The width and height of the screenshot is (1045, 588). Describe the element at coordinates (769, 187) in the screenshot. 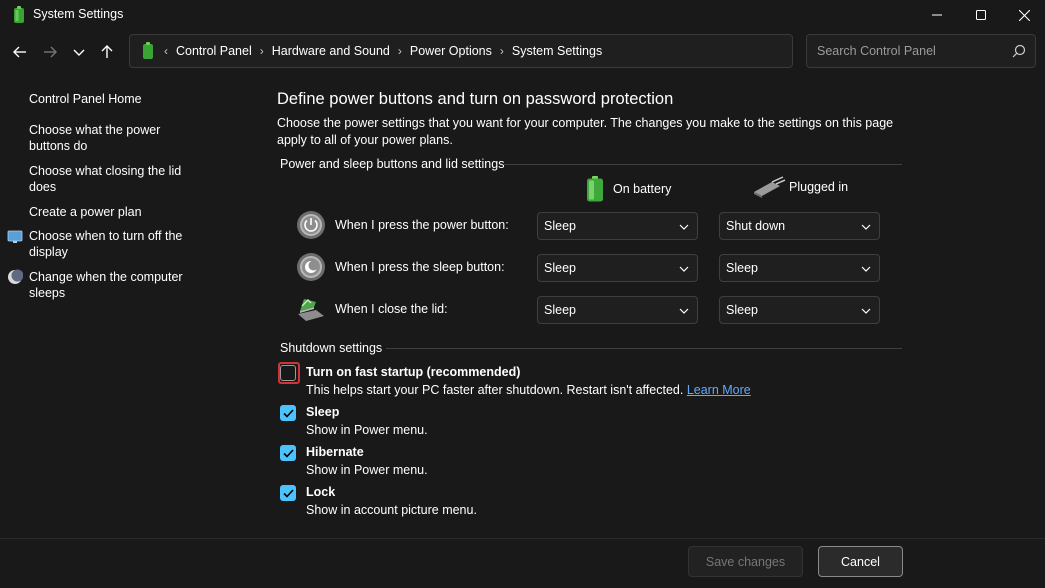

I see `power-plug-icon` at that location.